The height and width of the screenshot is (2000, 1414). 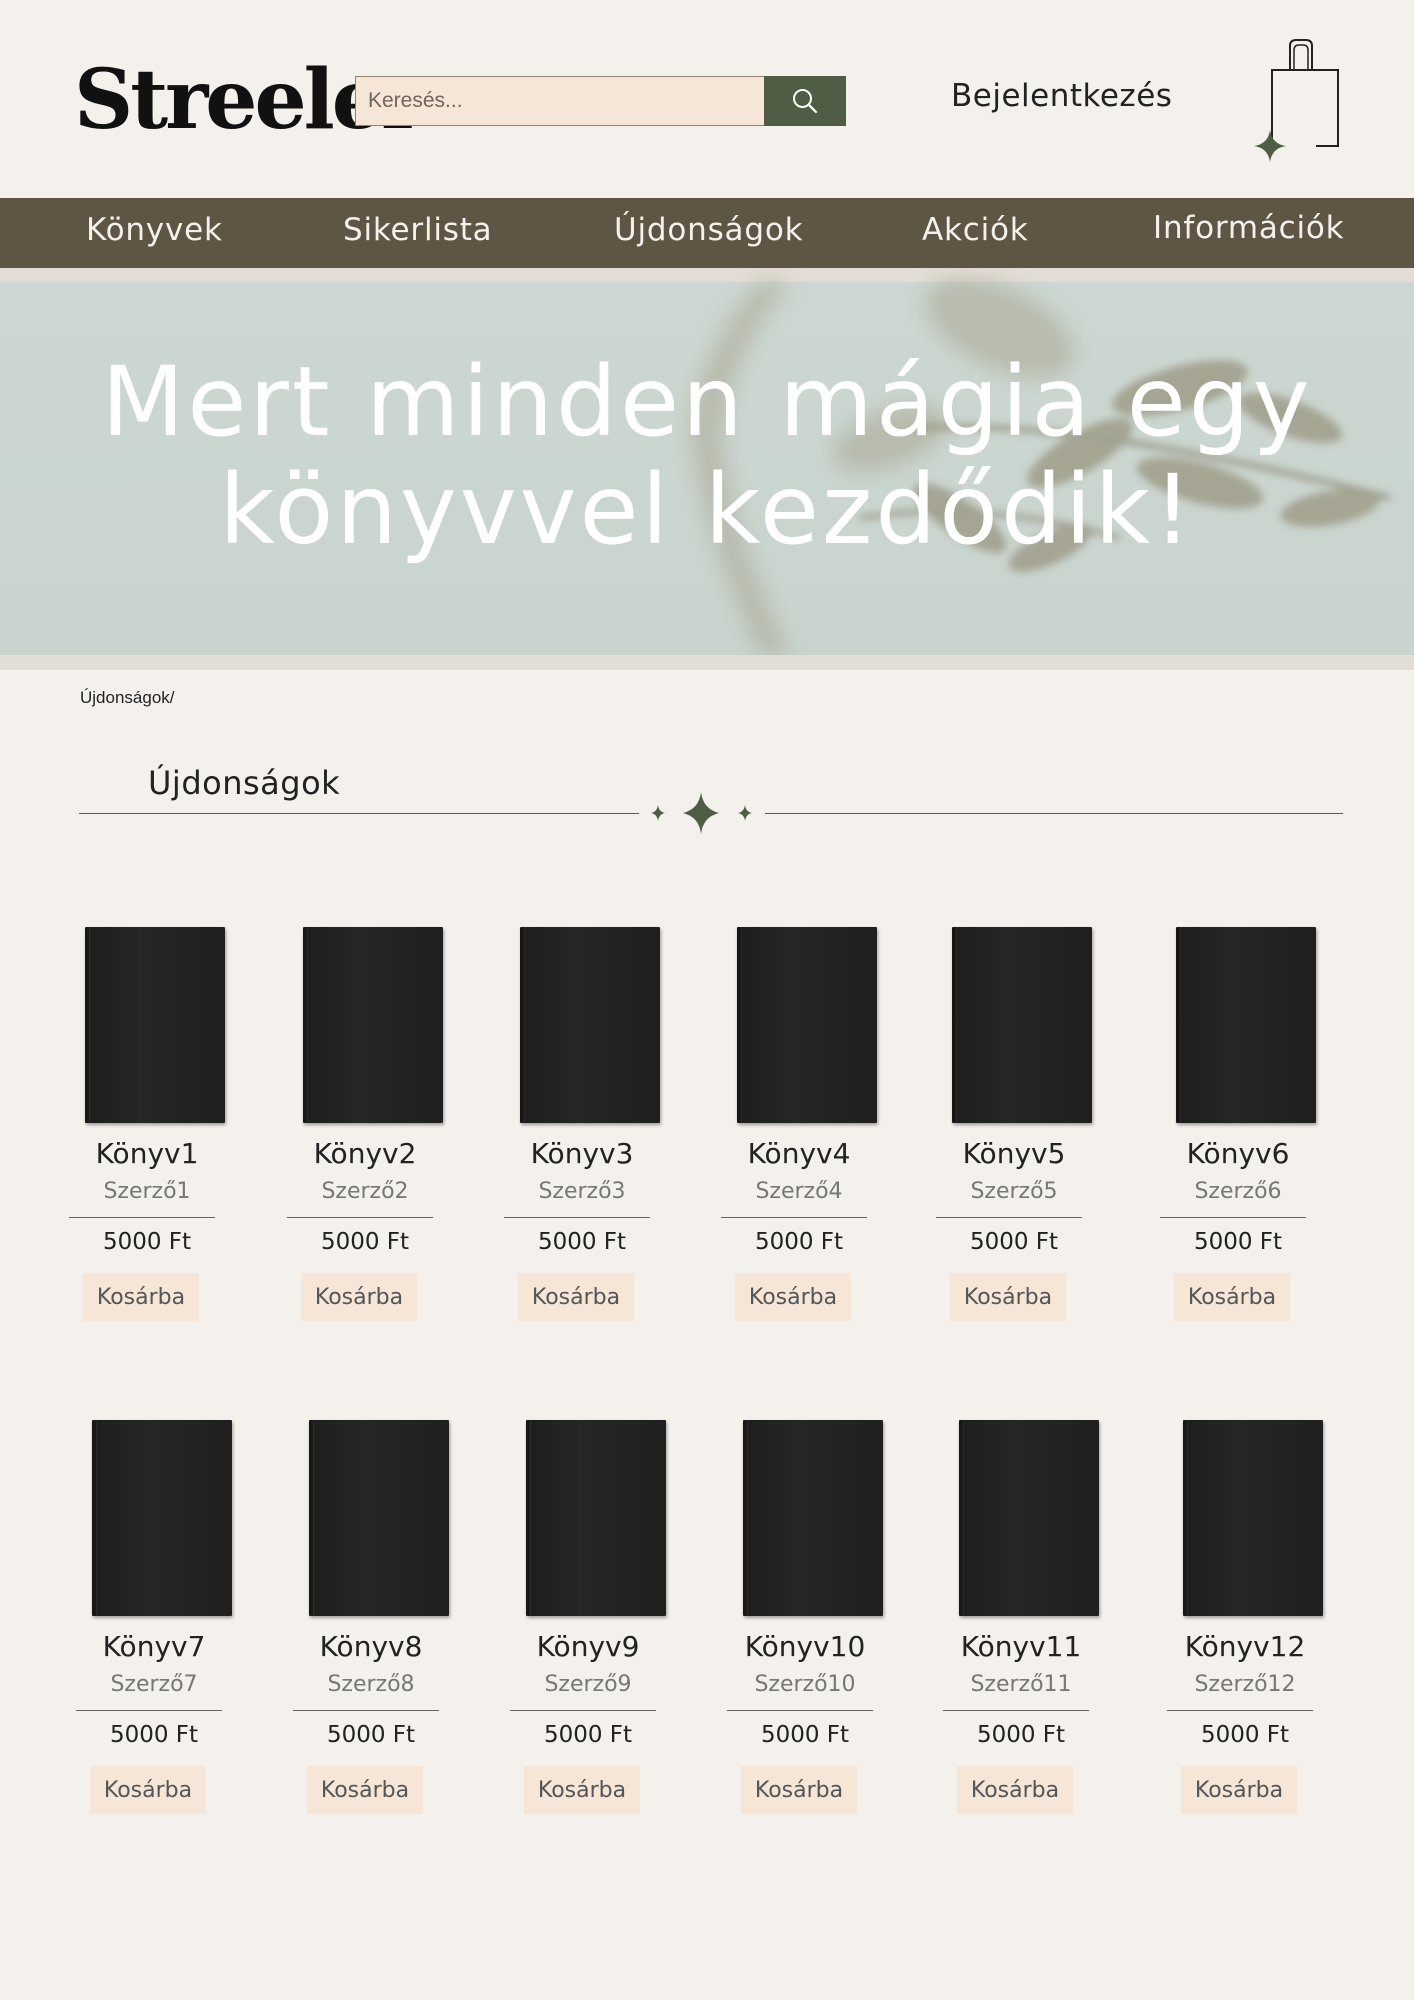 I want to click on product-card: Könyv8 Szerző8 5000 Ft Kosárba, so click(x=382, y=1625).